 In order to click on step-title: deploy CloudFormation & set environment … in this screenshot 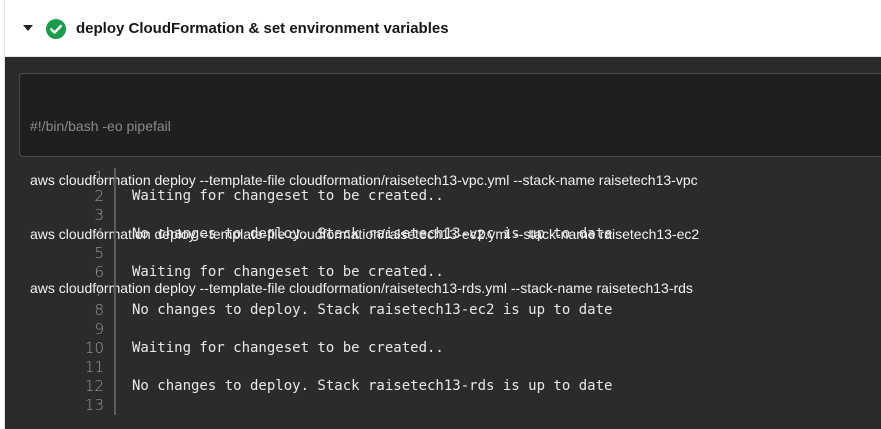, I will do `click(262, 28)`.